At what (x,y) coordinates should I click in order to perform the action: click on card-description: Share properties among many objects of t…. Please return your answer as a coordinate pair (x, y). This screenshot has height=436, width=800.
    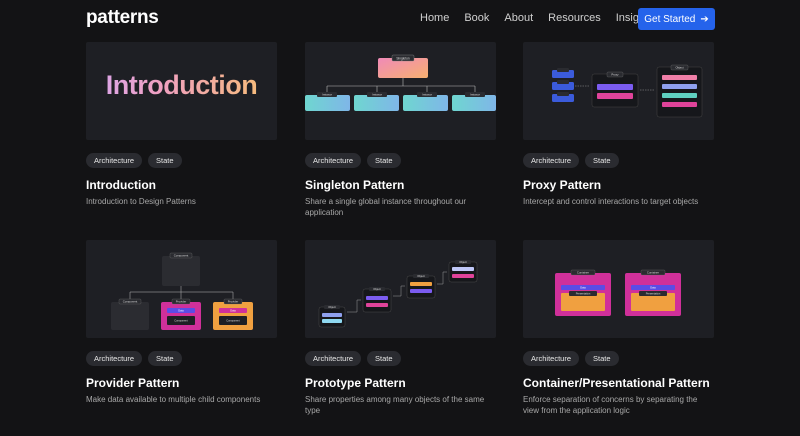
    Looking at the image, I should click on (395, 405).